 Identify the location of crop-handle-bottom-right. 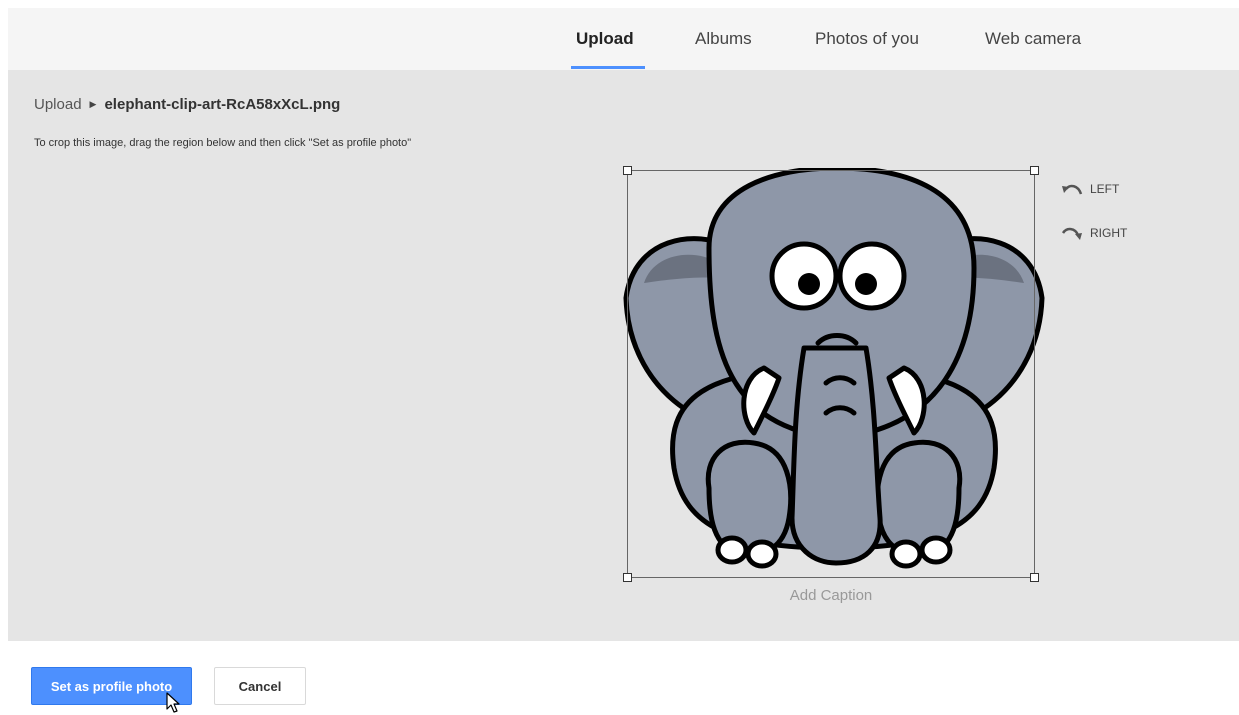
(1034, 577).